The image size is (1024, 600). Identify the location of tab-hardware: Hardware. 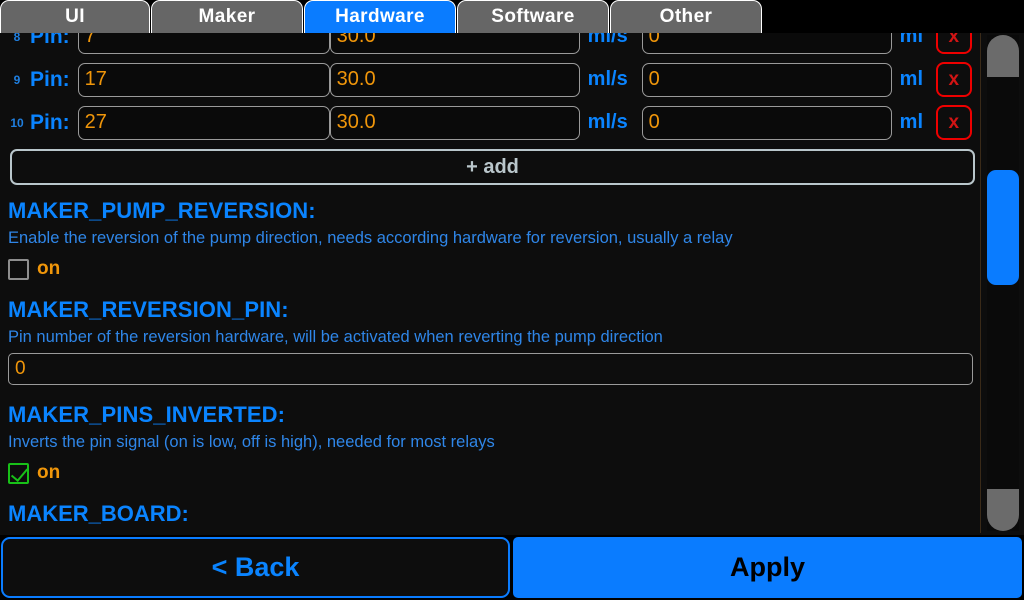
(380, 16).